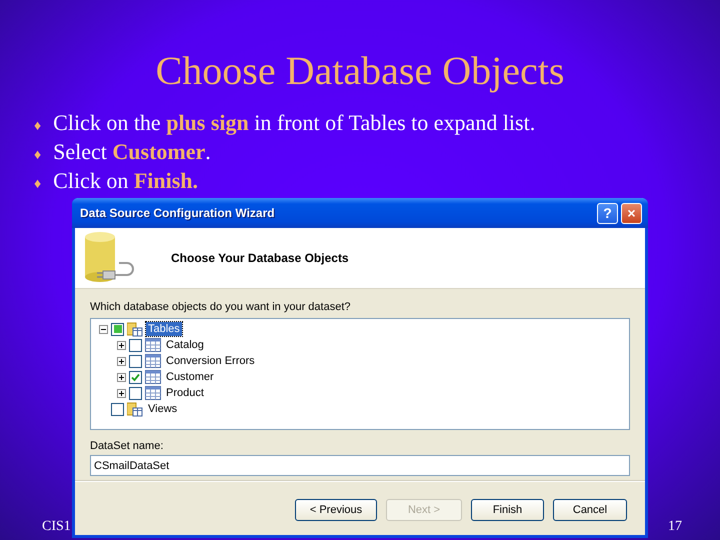 This screenshot has height=540, width=720. What do you see at coordinates (260, 258) in the screenshot?
I see `wizard-heading: Choose Your Database Objects` at bounding box center [260, 258].